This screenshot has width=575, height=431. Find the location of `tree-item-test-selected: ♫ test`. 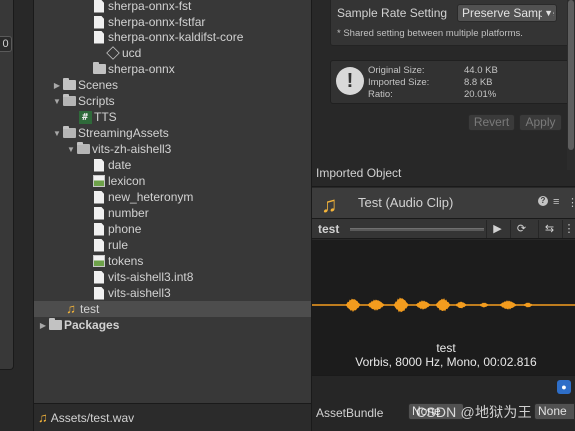

tree-item-test-selected: ♫ test is located at coordinates (172, 309).